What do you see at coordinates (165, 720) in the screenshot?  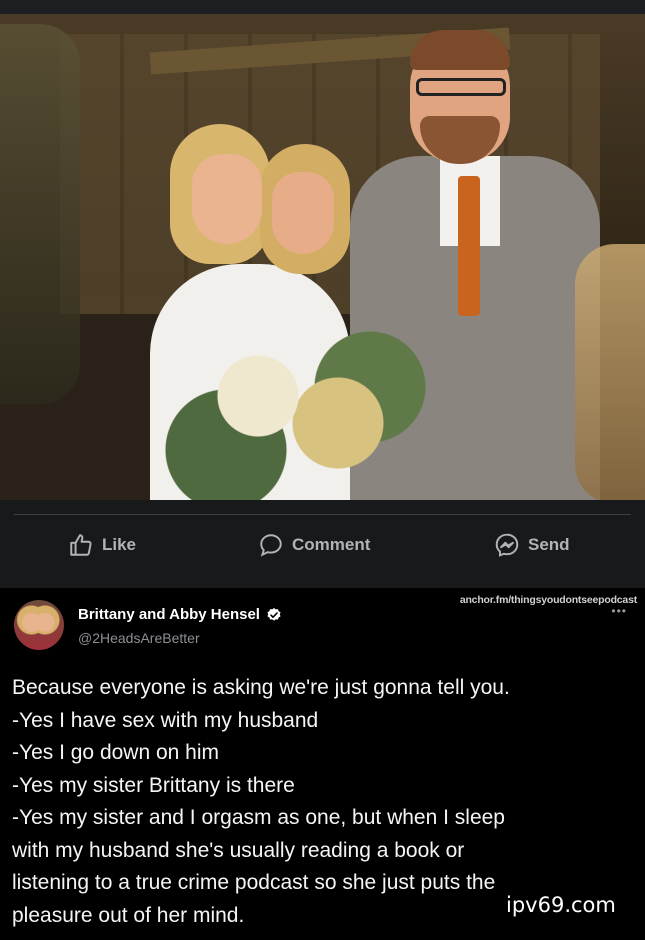 I see `tweet-line: -Yes I have sex with my husband` at bounding box center [165, 720].